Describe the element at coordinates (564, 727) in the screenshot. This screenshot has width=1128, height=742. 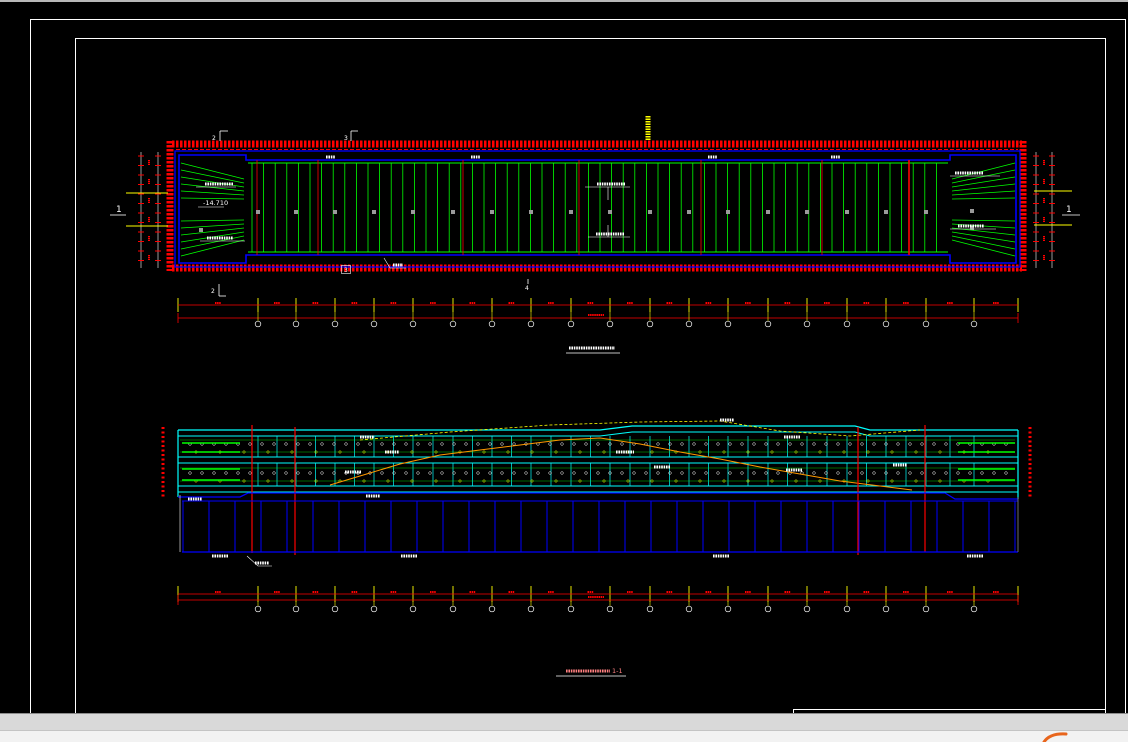
I see `status-bar` at that location.